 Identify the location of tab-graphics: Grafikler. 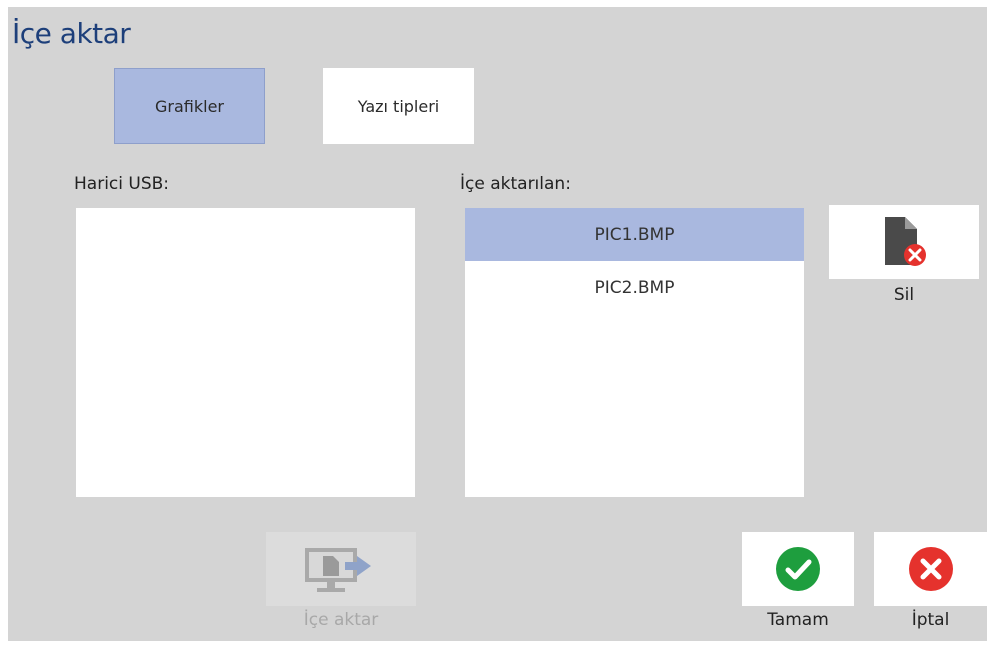
(189, 106).